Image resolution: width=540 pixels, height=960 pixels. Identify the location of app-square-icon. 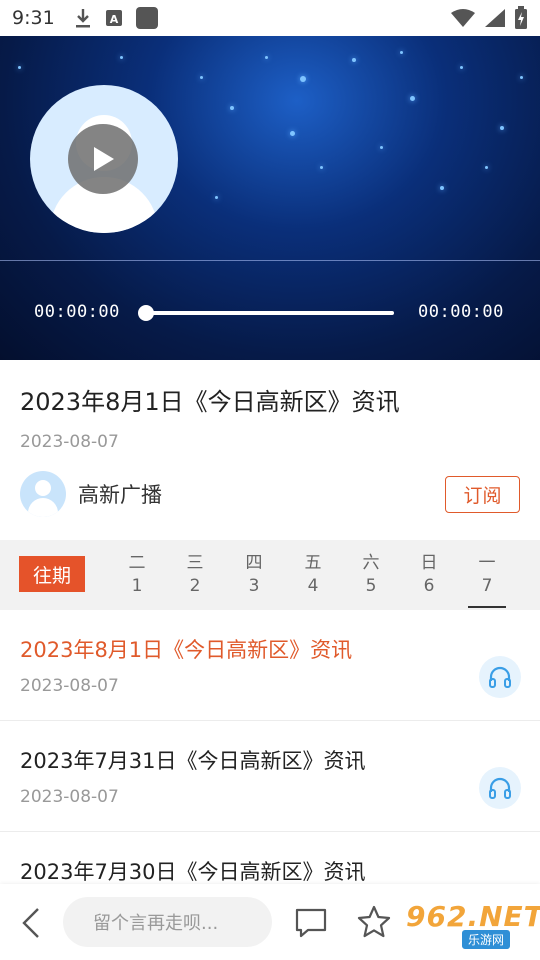
(146, 18).